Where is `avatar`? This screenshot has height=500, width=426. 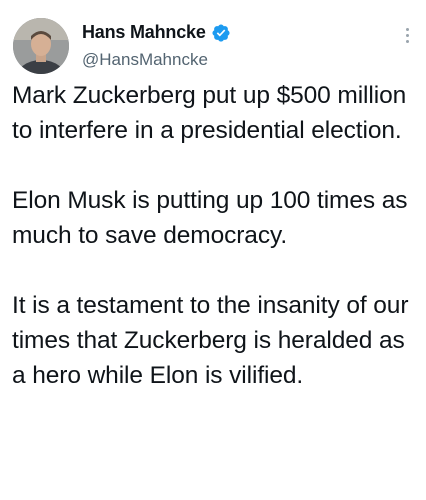 avatar is located at coordinates (41, 46).